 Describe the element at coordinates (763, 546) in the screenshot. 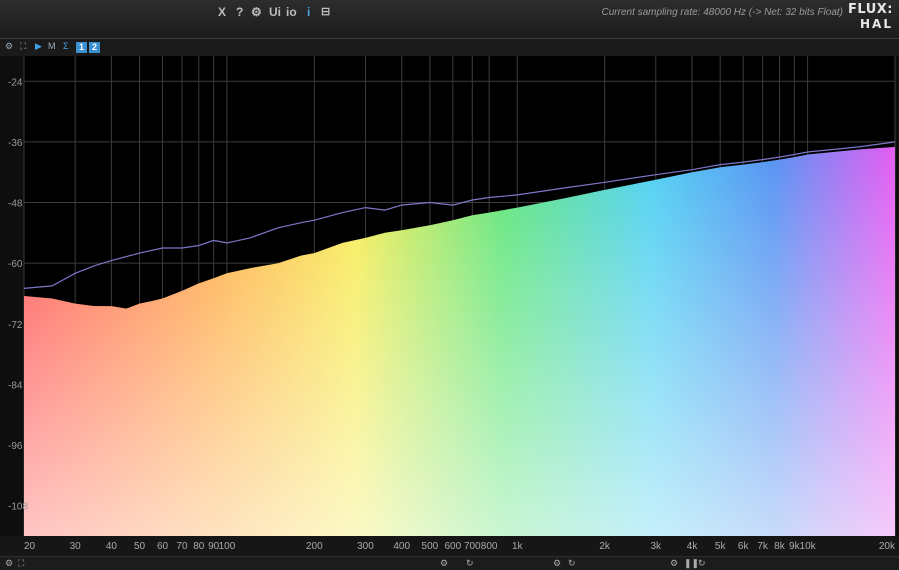

I see `x-tick-label: 7k` at that location.